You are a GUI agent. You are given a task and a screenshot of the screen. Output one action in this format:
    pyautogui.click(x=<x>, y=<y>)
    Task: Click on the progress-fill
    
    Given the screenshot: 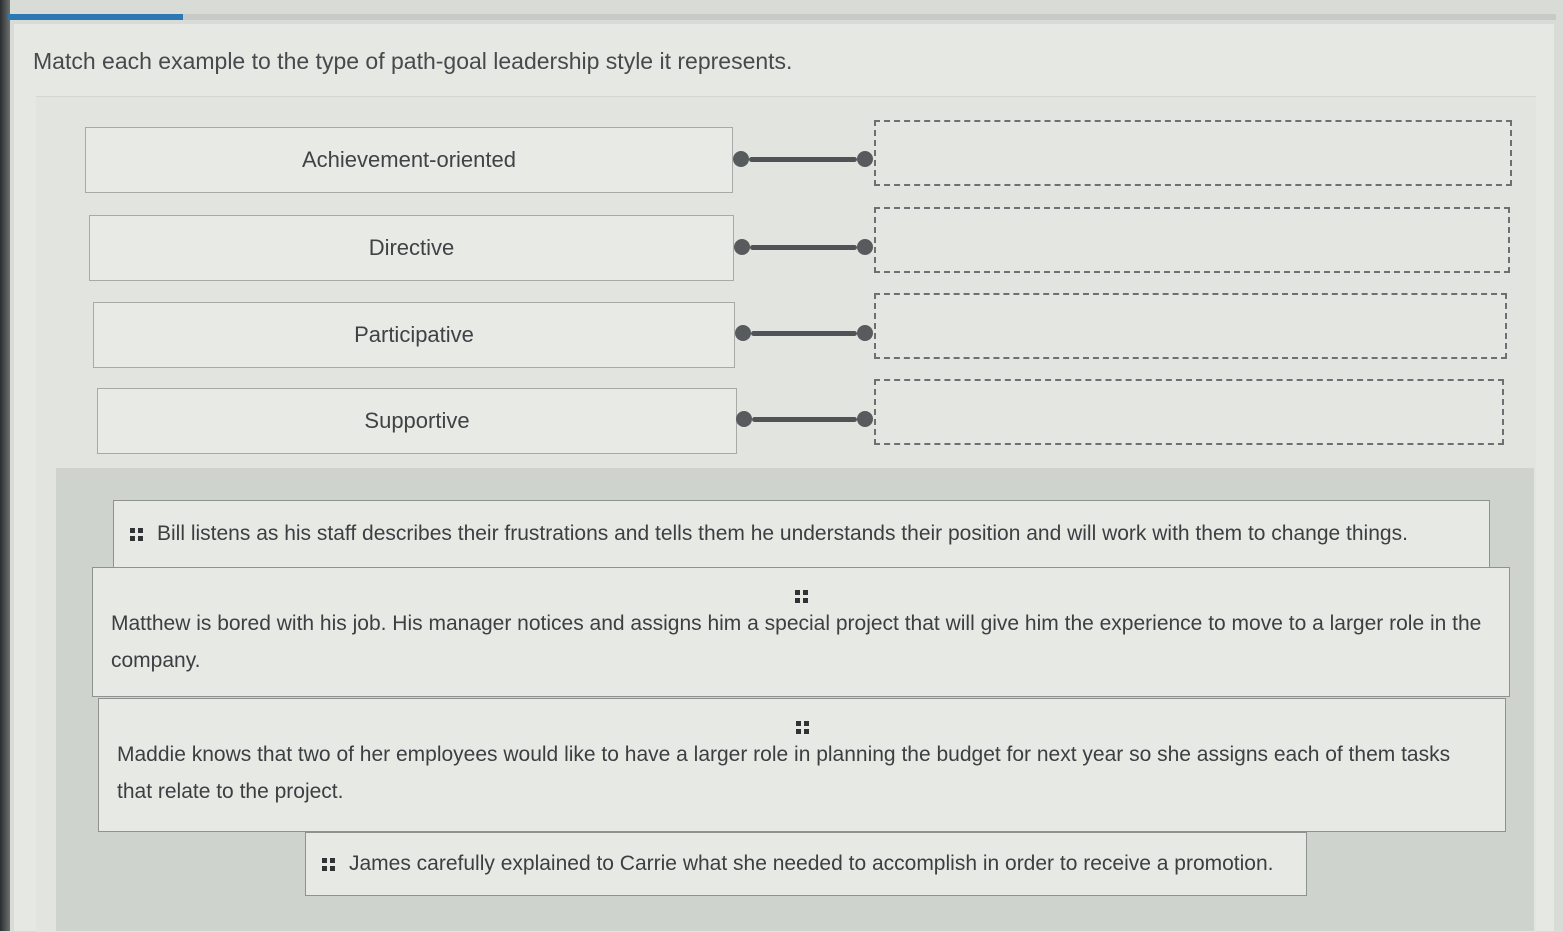 What is the action you would take?
    pyautogui.click(x=95, y=17)
    